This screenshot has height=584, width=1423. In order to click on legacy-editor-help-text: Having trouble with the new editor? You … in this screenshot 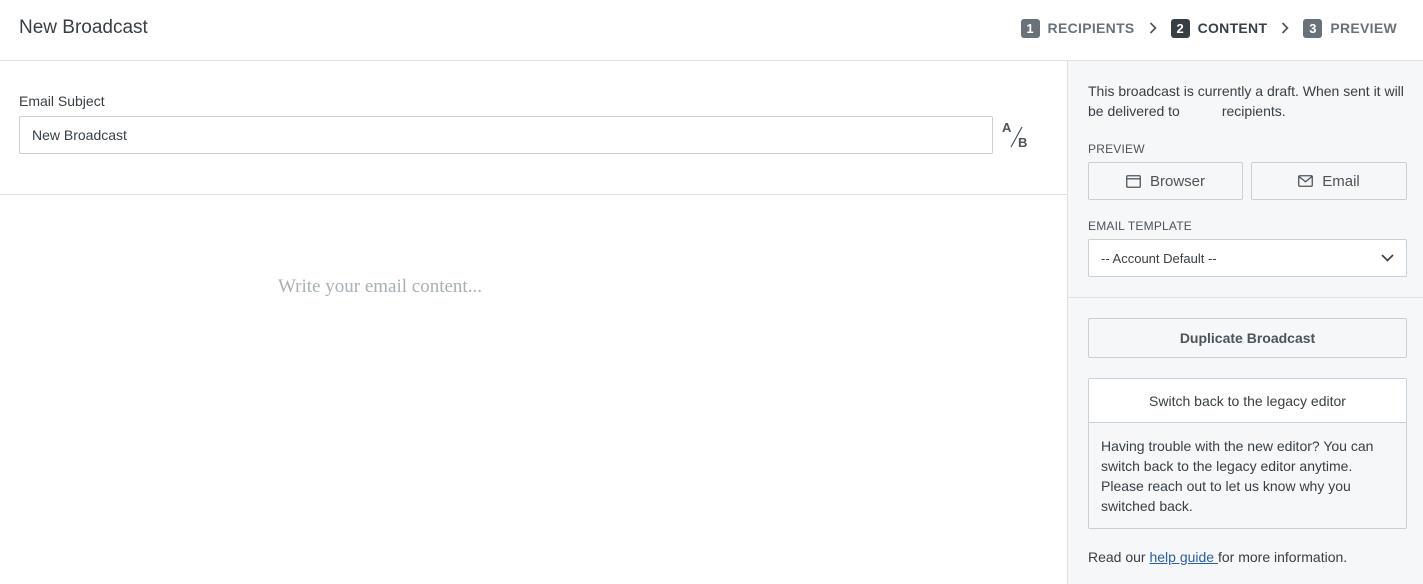, I will do `click(1237, 476)`.